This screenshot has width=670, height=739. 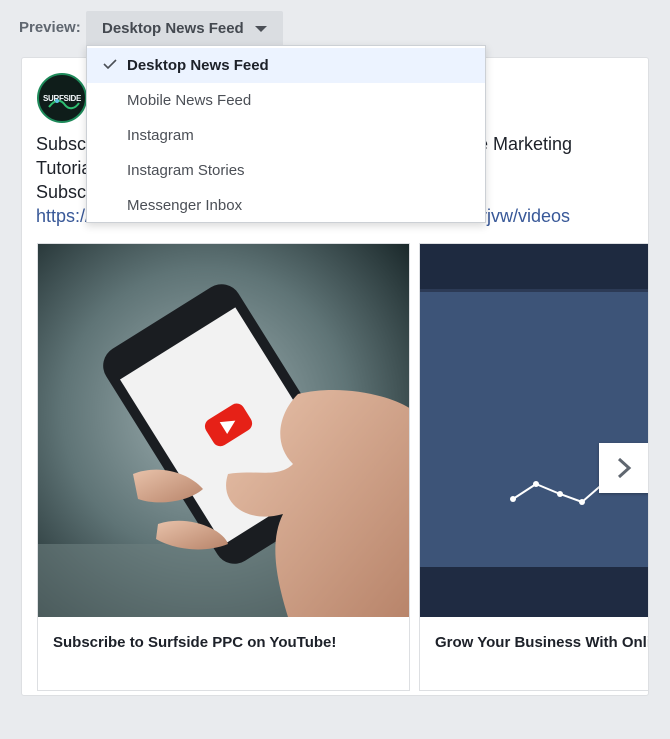 I want to click on menu-item-instagram-stories: Instagram Stories, so click(x=286, y=170).